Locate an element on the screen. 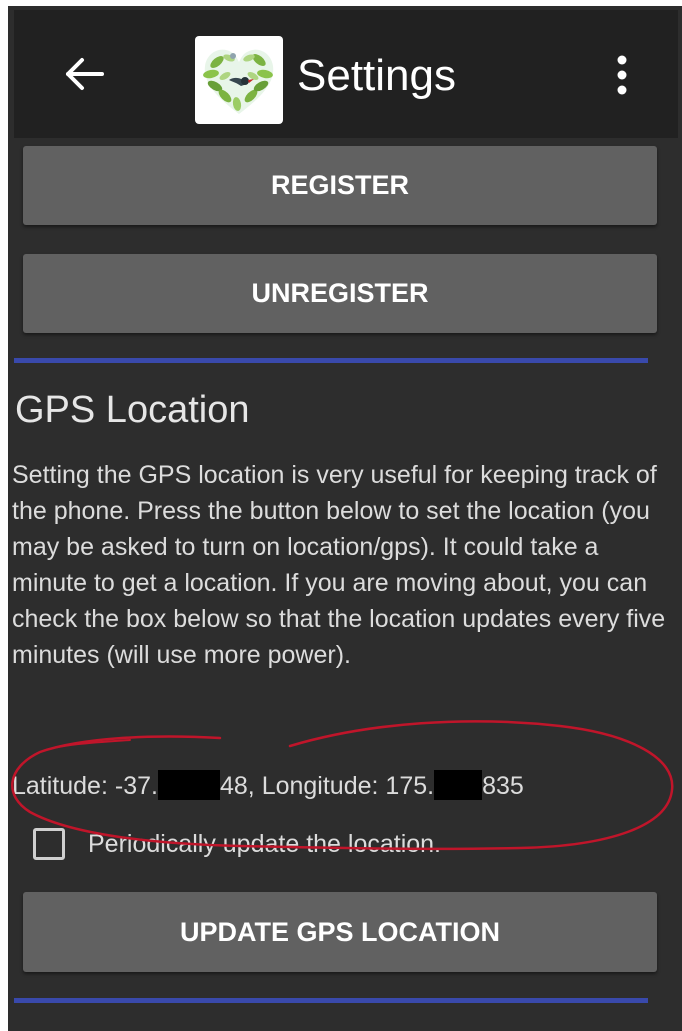 This screenshot has height=1031, width=682. longitude-value-prefix: 175. is located at coordinates (410, 786).